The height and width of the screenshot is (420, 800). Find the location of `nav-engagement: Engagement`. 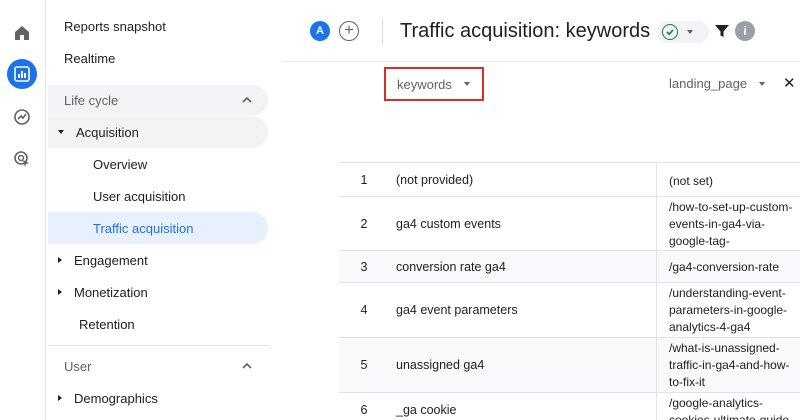

nav-engagement: Engagement is located at coordinates (103, 260).